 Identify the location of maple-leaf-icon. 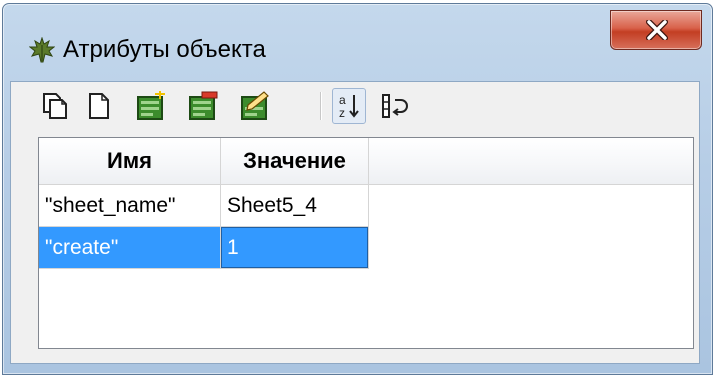
(42, 50).